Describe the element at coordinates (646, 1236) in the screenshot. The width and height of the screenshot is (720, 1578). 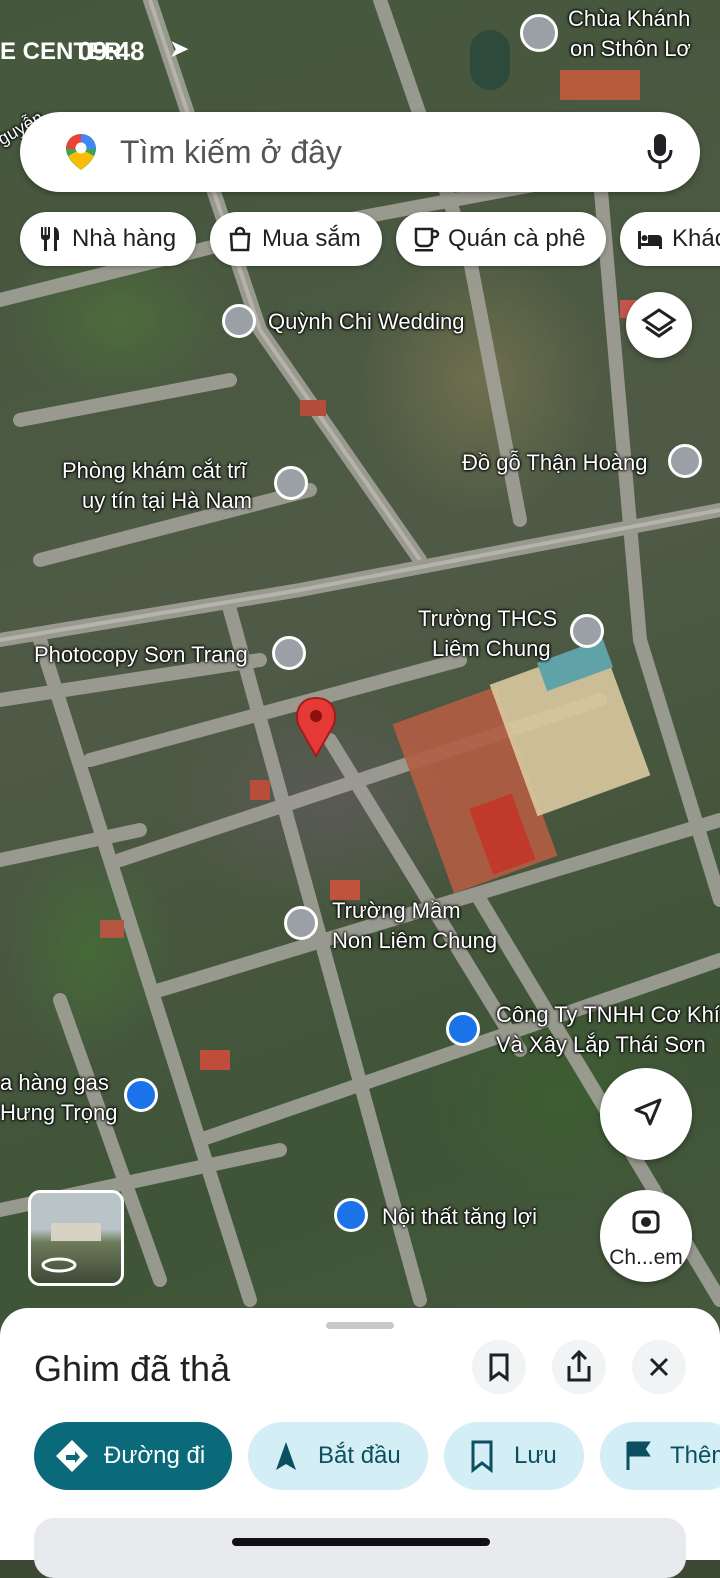
I see `camera-search-button: Ch...em` at that location.